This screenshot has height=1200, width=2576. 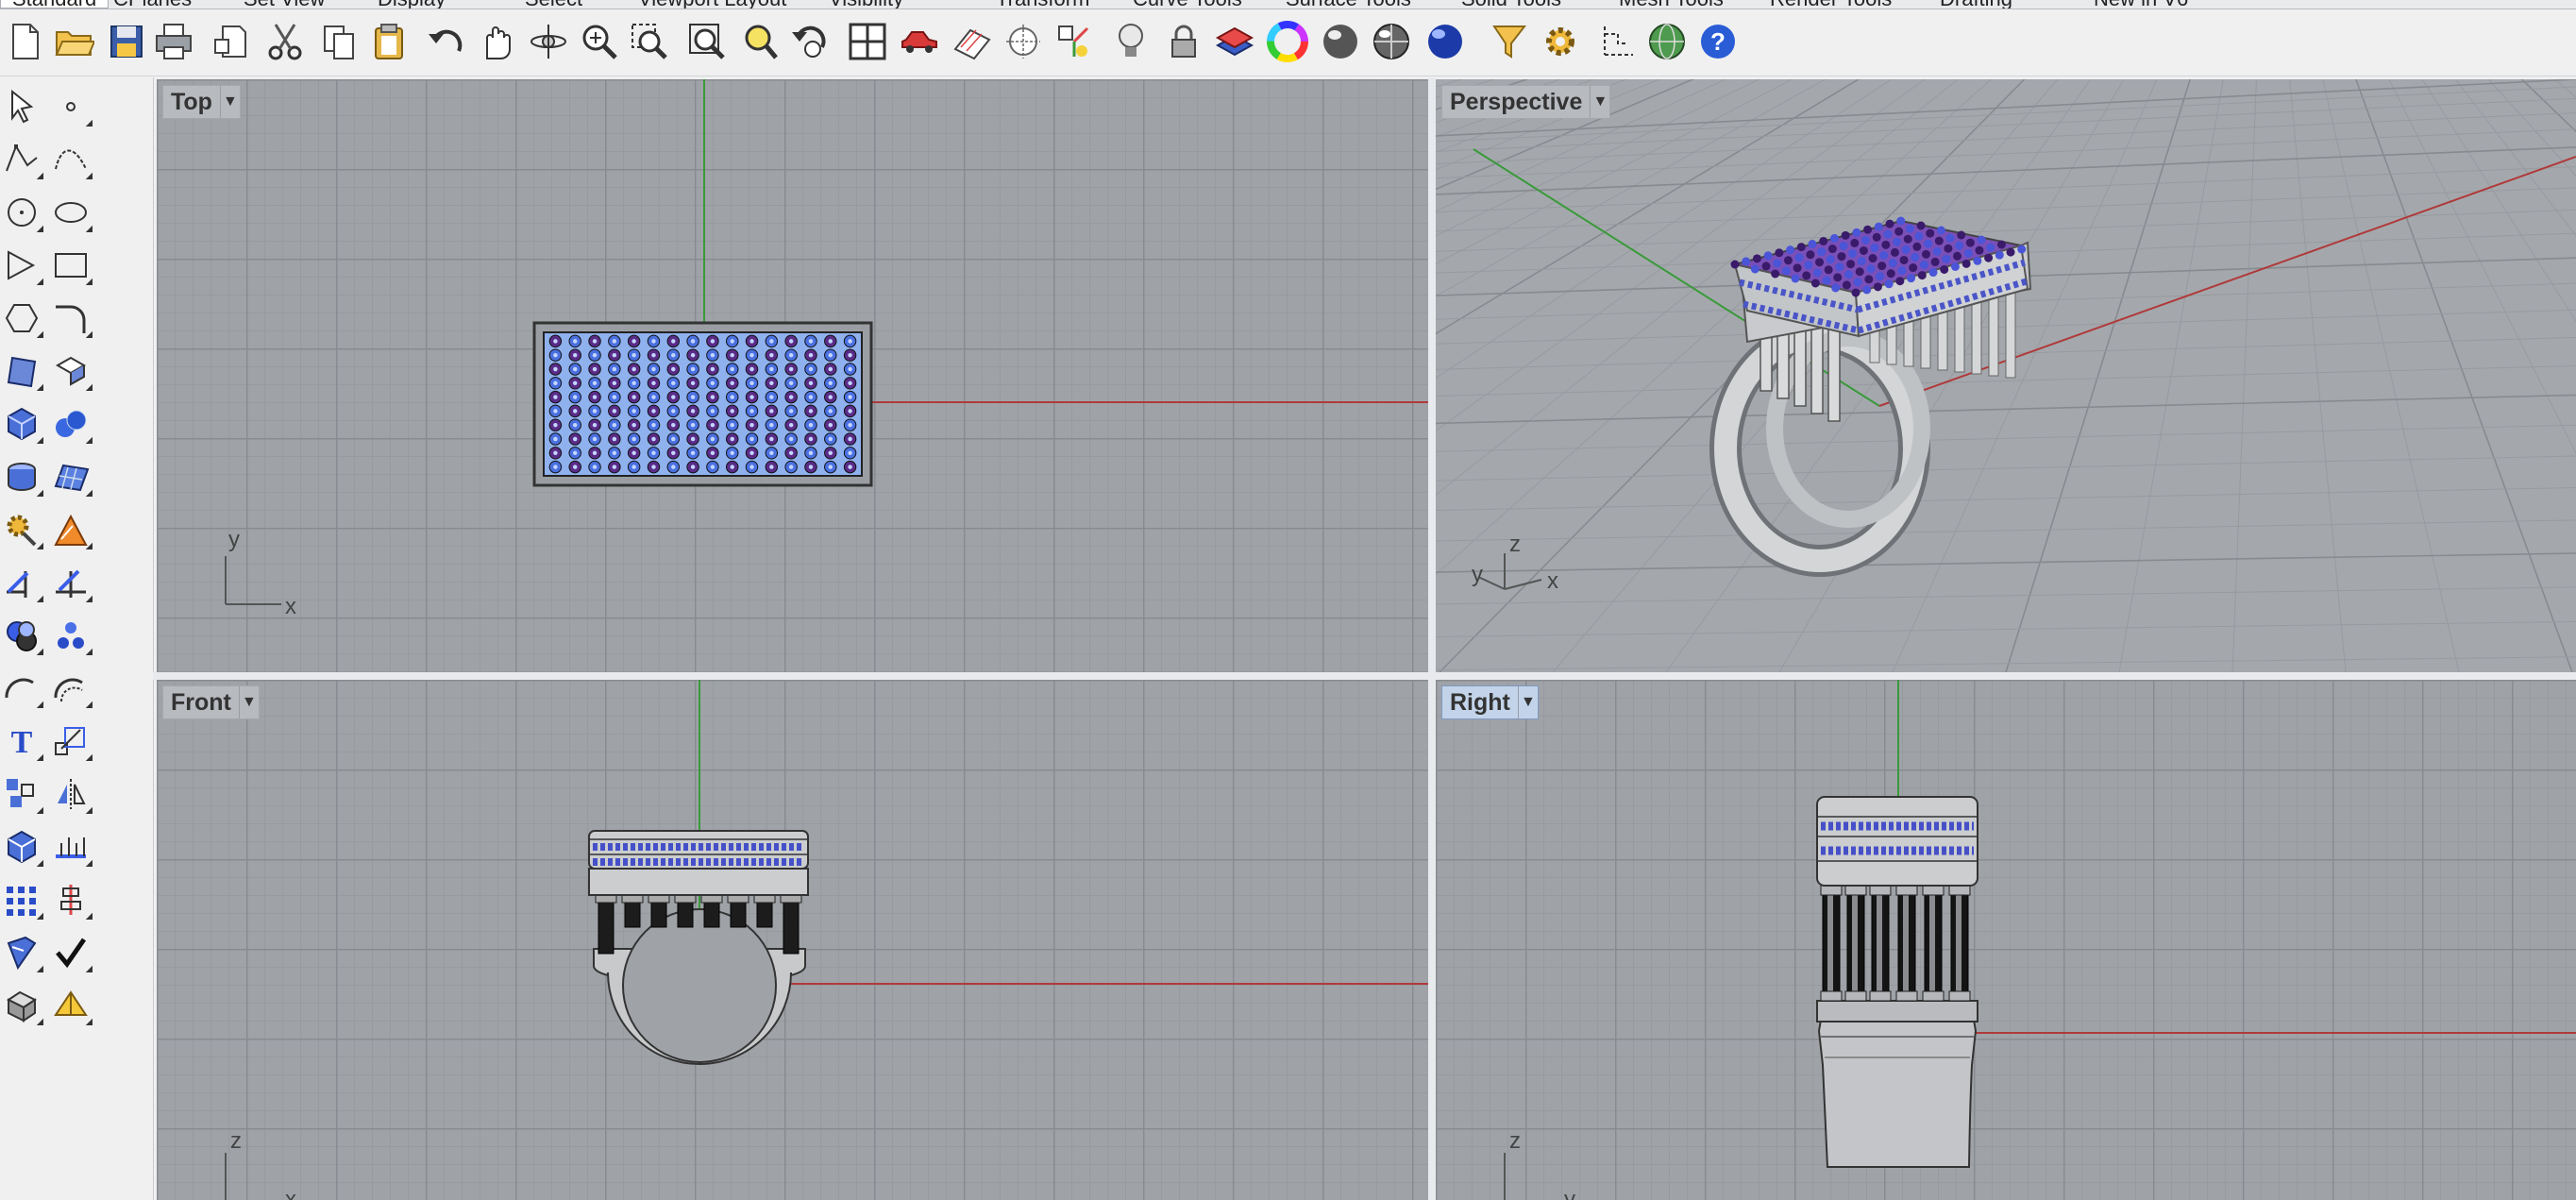 What do you see at coordinates (1187, 4) in the screenshot?
I see `ribbon-tab: Curve Tools` at bounding box center [1187, 4].